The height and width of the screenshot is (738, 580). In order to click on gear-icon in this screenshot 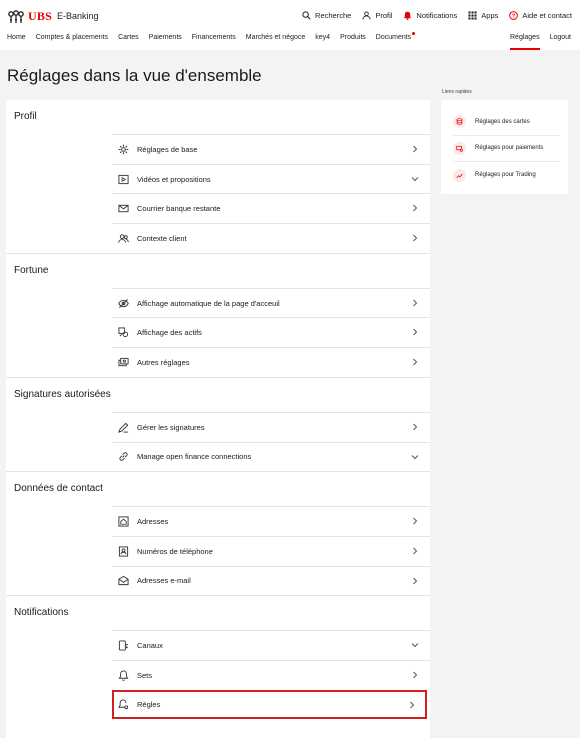, I will do `click(123, 149)`.